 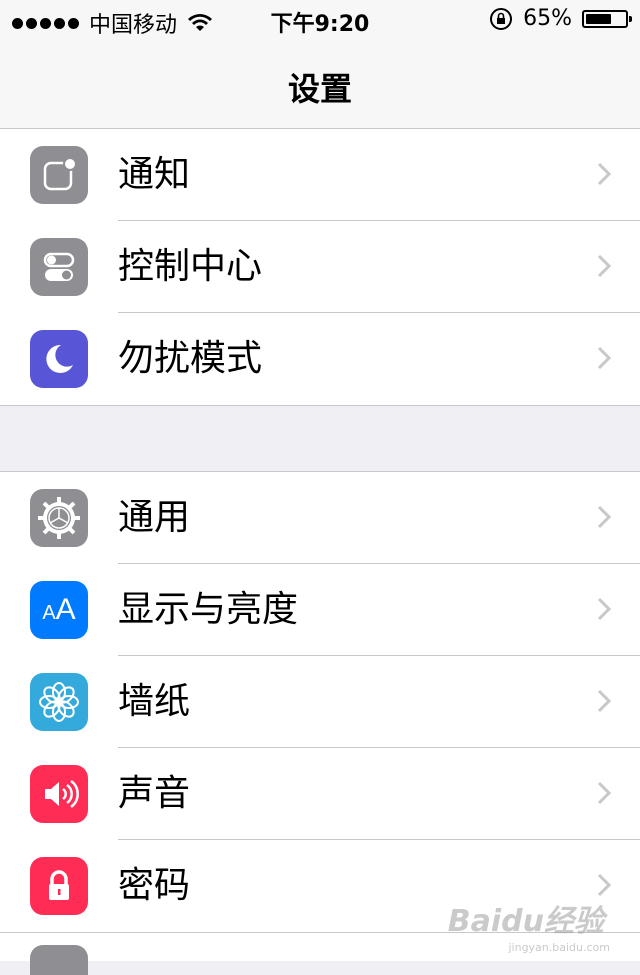 What do you see at coordinates (525, 921) in the screenshot?
I see `watermark-logo: Baidu经验` at bounding box center [525, 921].